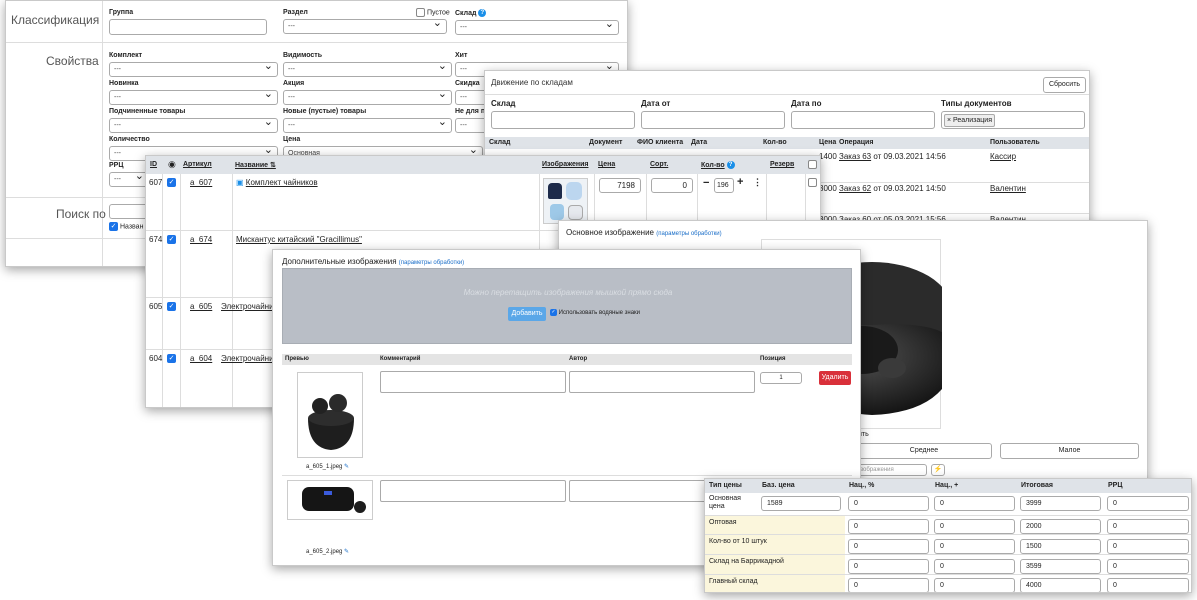  What do you see at coordinates (201, 306) in the screenshot?
I see `row-article: a_605` at bounding box center [201, 306].